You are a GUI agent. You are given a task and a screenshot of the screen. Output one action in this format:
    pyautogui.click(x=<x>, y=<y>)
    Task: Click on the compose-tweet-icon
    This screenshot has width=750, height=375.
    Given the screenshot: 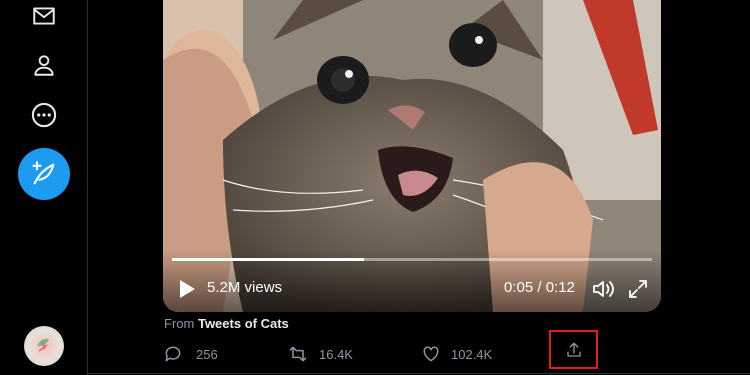 What is the action you would take?
    pyautogui.click(x=43, y=173)
    